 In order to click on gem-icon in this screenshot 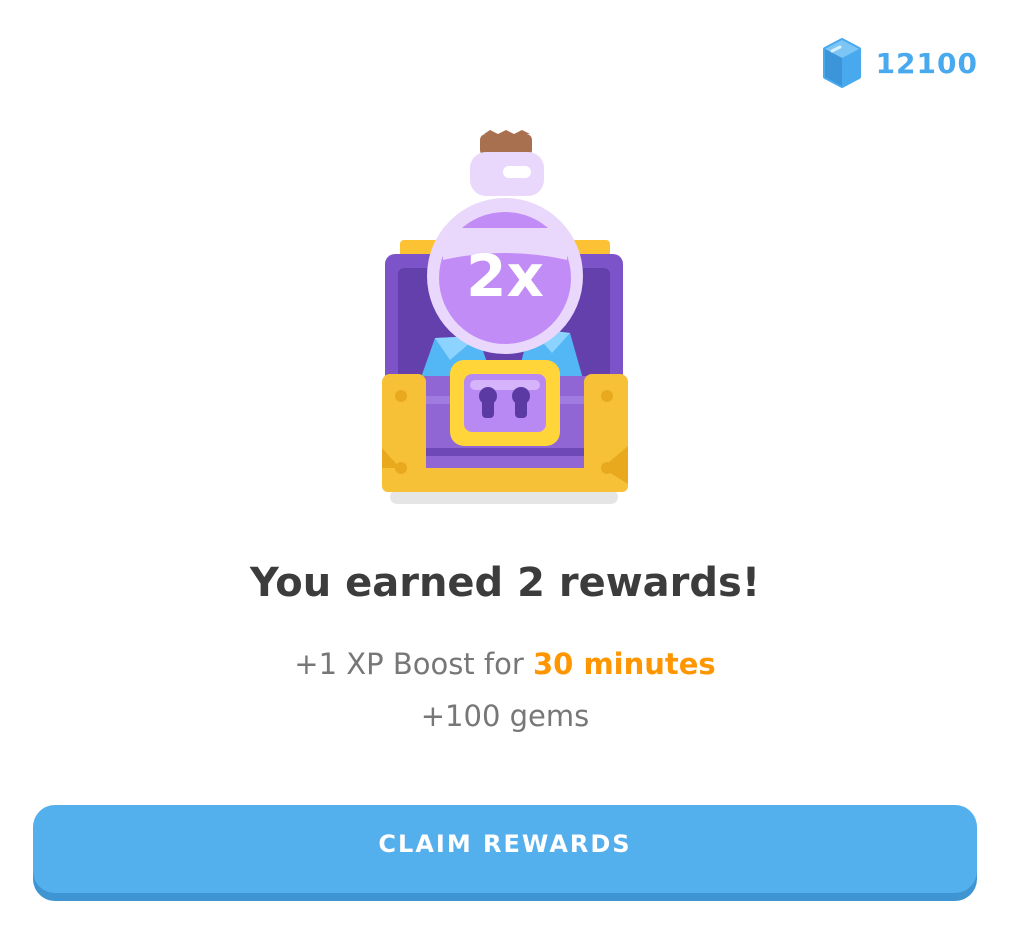, I will do `click(842, 63)`.